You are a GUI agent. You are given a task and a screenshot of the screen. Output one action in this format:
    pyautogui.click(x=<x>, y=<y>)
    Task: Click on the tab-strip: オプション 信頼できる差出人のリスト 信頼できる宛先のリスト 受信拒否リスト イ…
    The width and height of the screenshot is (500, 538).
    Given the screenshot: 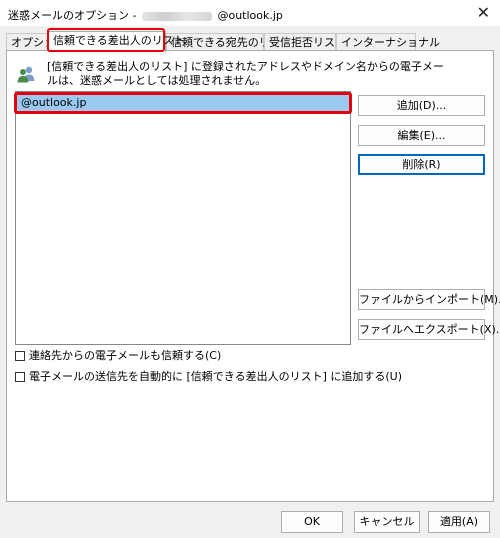 What is the action you would take?
    pyautogui.click(x=250, y=41)
    